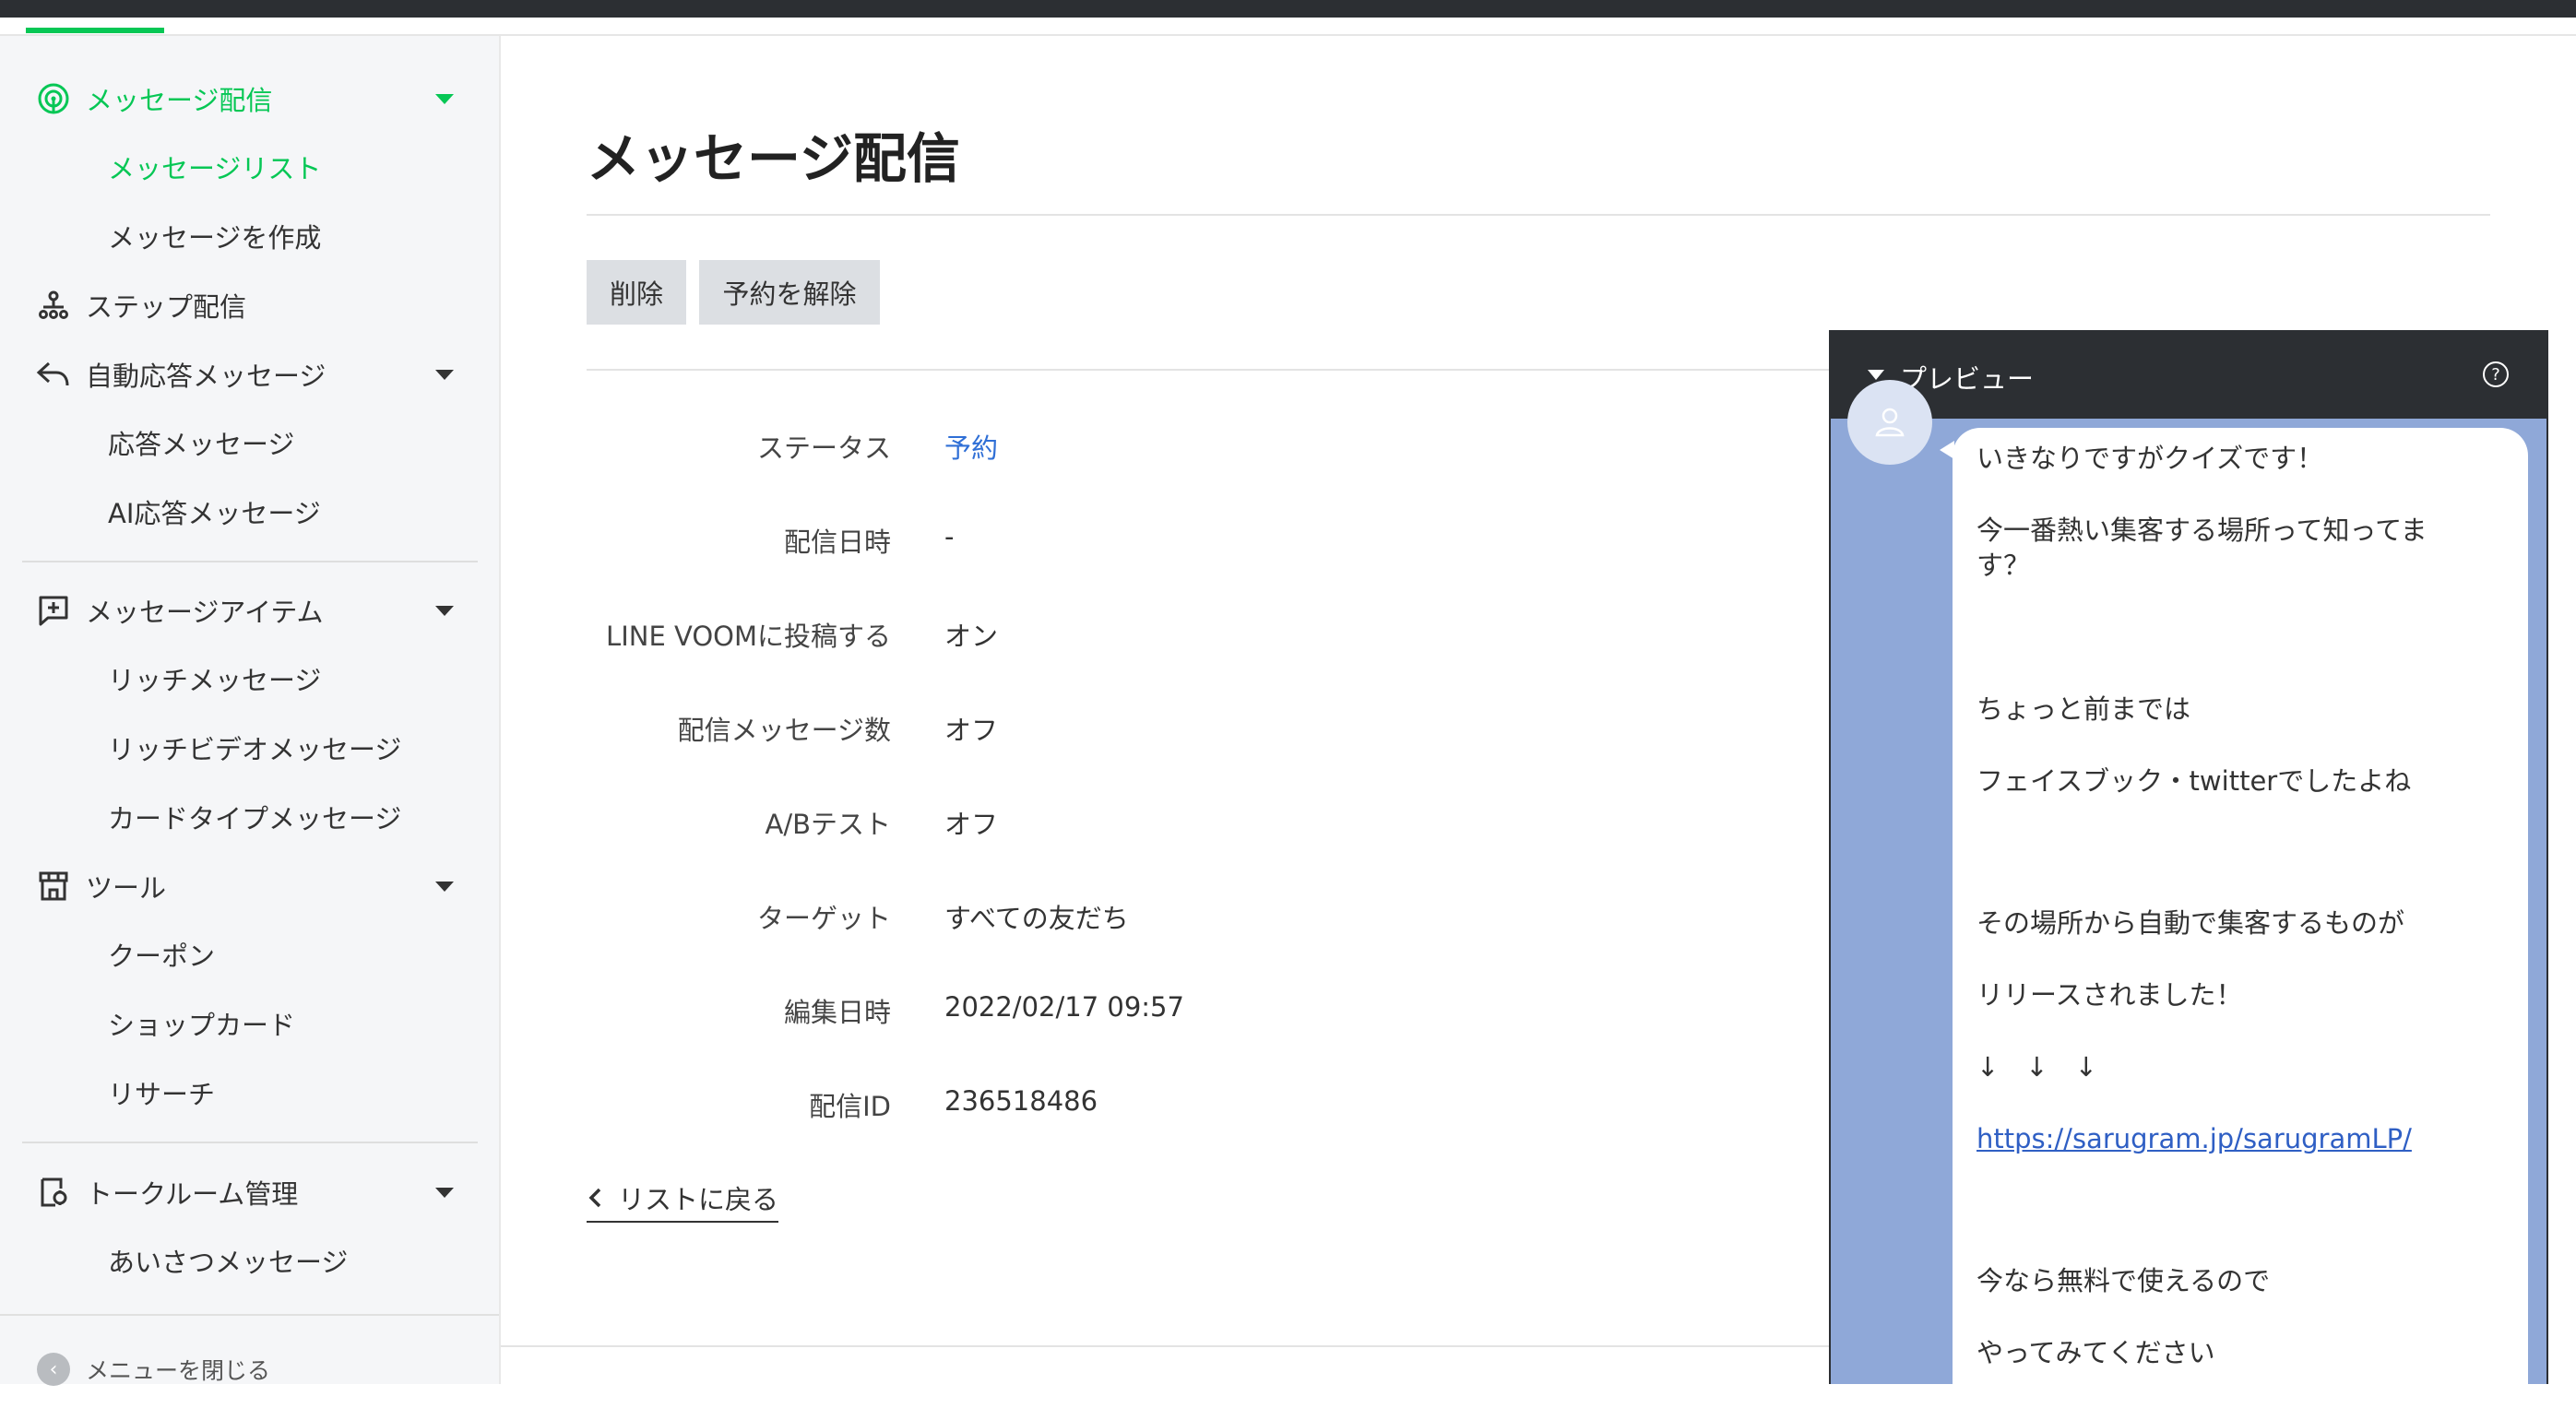  Describe the element at coordinates (748, 637) in the screenshot. I see `detail-label-line-voom: LINE VOOMに投稿する` at that location.